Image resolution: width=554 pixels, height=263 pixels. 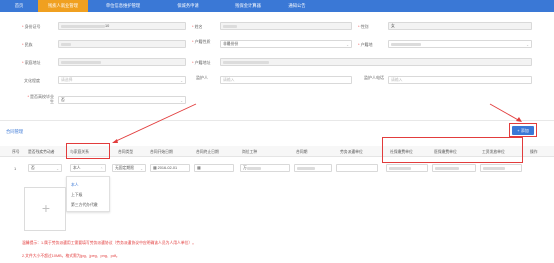 What do you see at coordinates (505, 112) in the screenshot?
I see `arrow-to-add` at bounding box center [505, 112].